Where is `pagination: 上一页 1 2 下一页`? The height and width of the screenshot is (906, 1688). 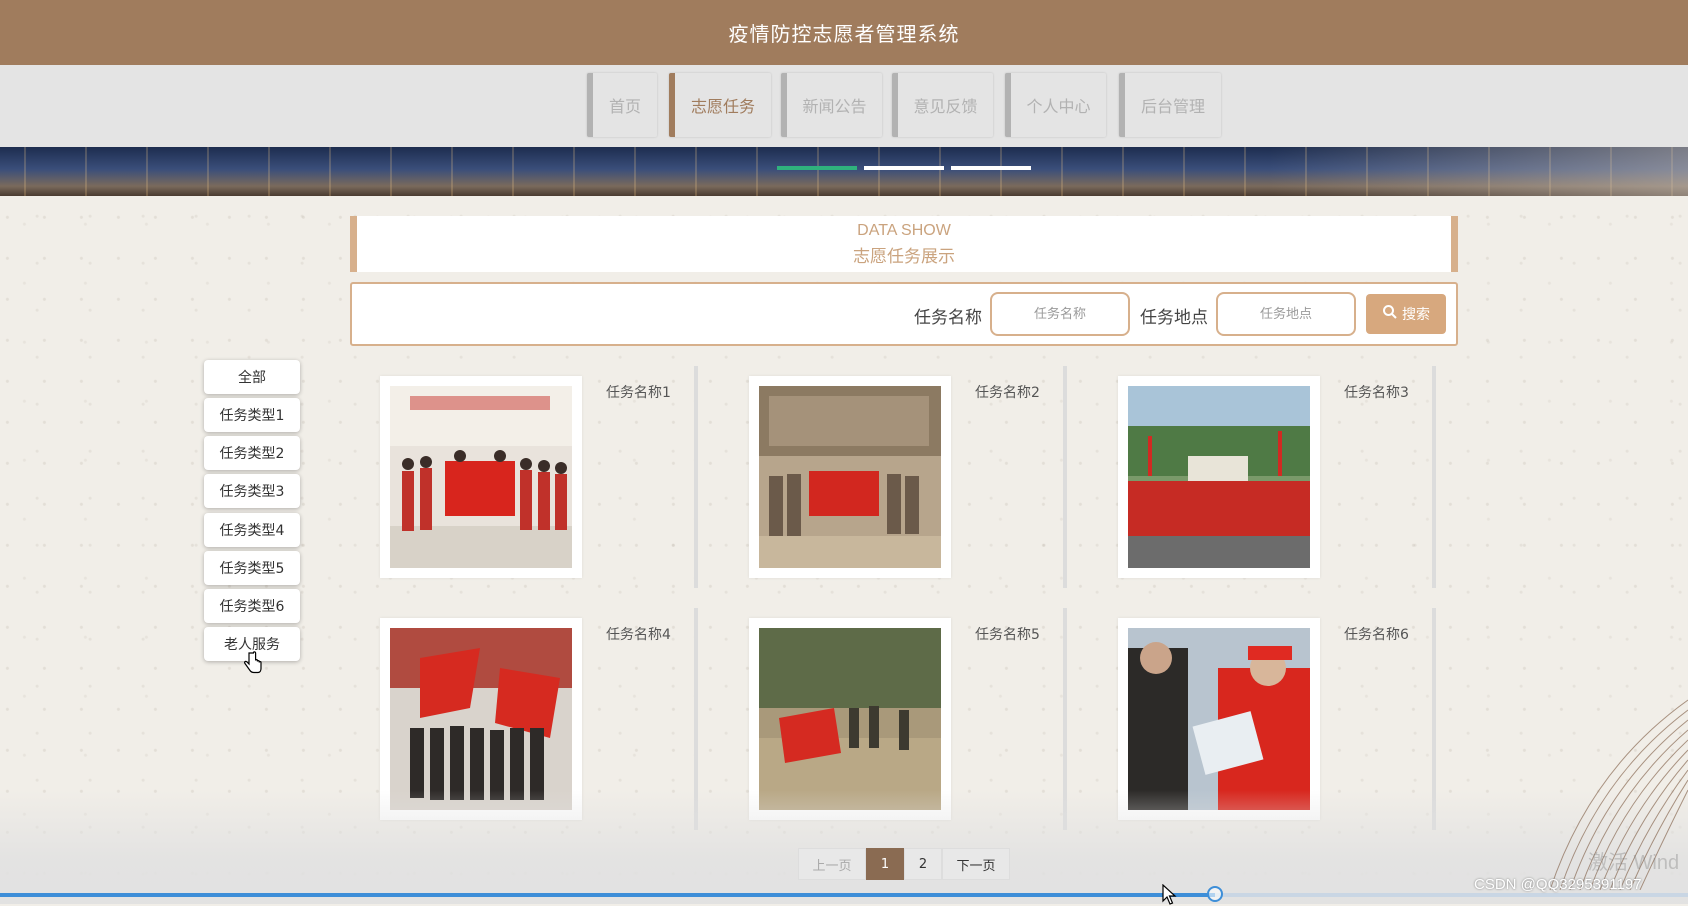
pagination: 上一页 1 2 下一页 is located at coordinates (904, 864).